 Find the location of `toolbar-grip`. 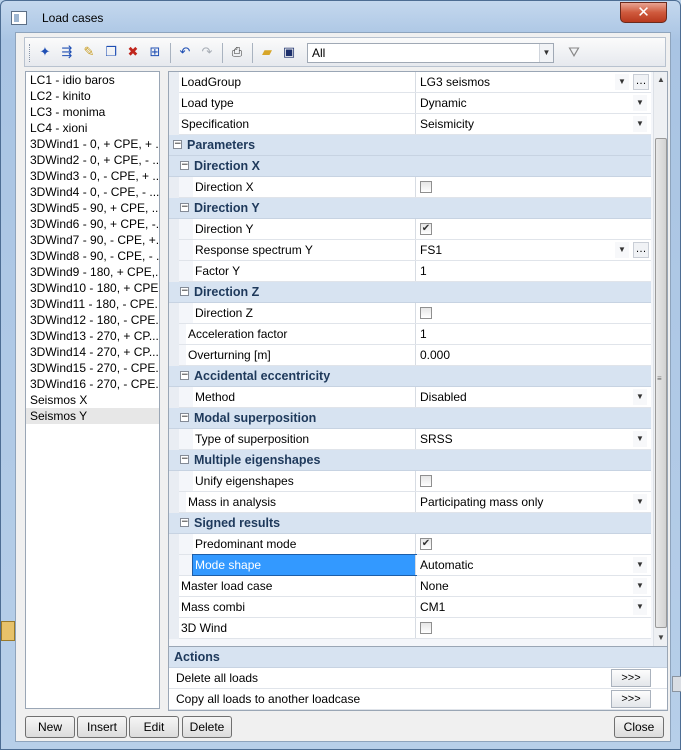

toolbar-grip is located at coordinates (30, 53).